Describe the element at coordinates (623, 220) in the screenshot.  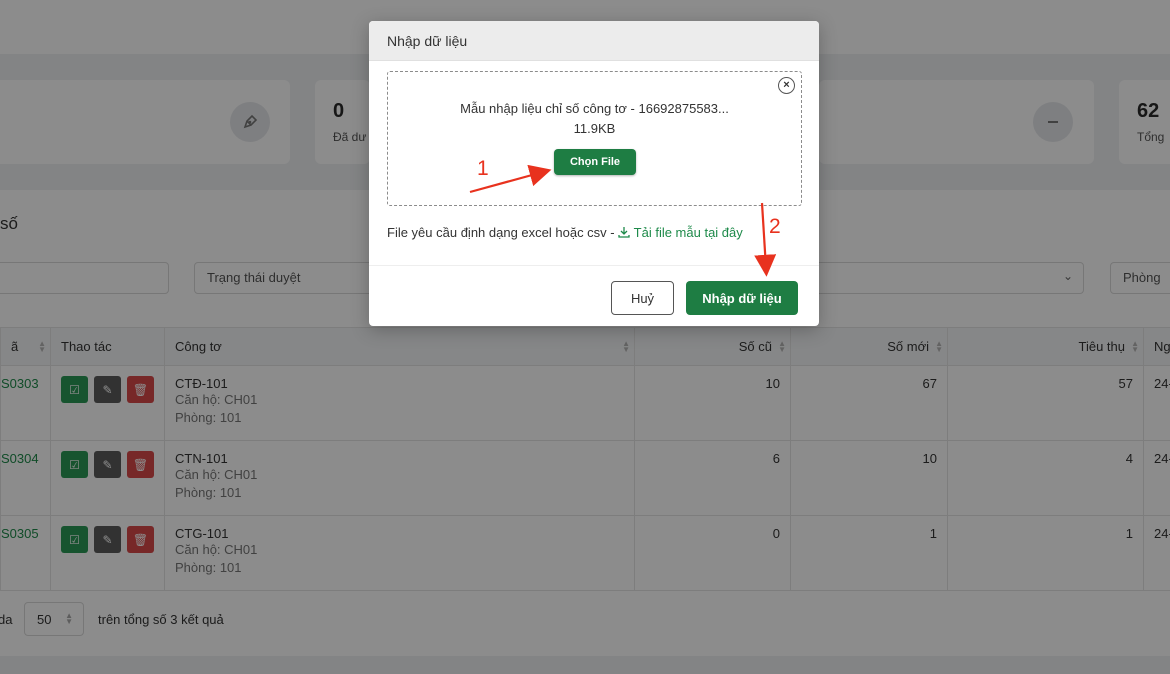
I see `annotation-arrows` at that location.